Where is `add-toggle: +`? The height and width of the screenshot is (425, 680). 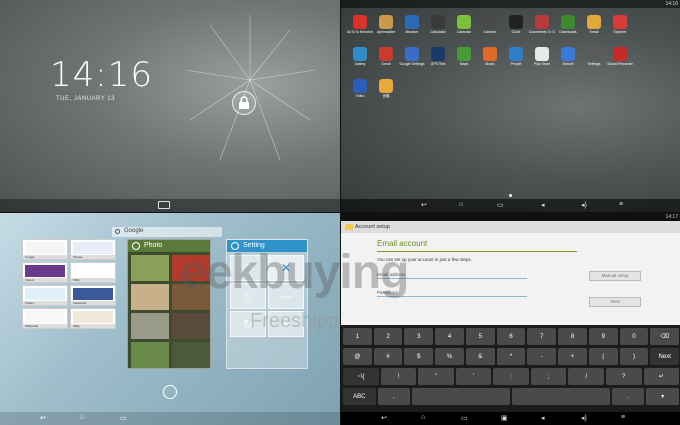
add-toggle: + is located at coordinates (286, 324).